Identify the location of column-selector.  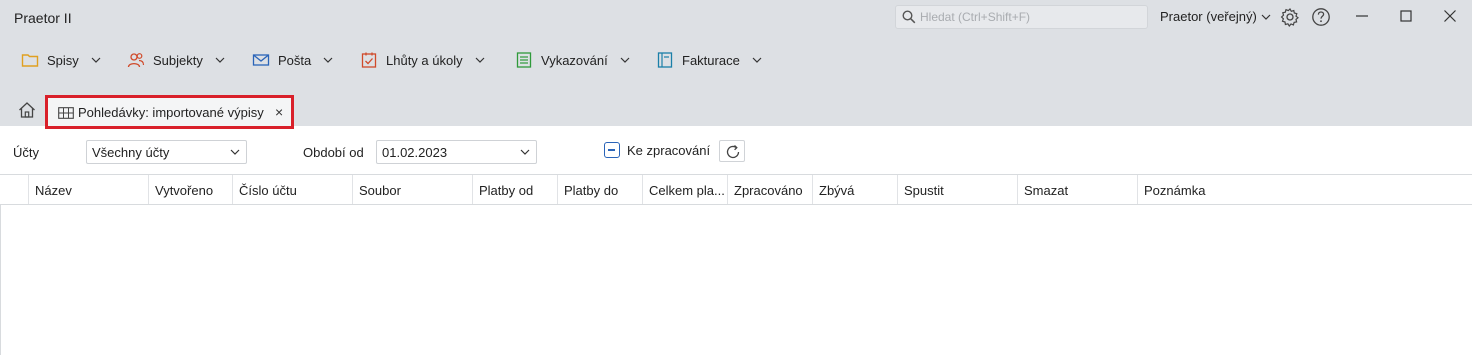
(14, 189).